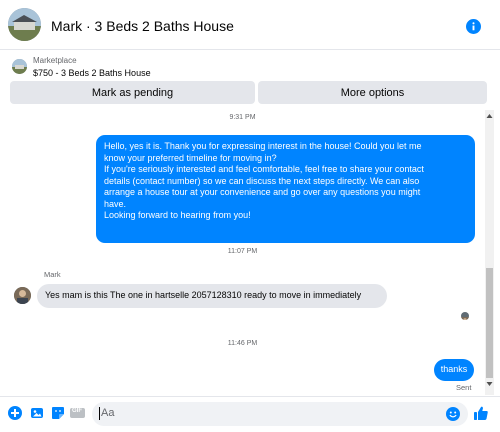 The image size is (500, 432). I want to click on conversation-title: Mark · 3 Beds 2 Baths House, so click(142, 26).